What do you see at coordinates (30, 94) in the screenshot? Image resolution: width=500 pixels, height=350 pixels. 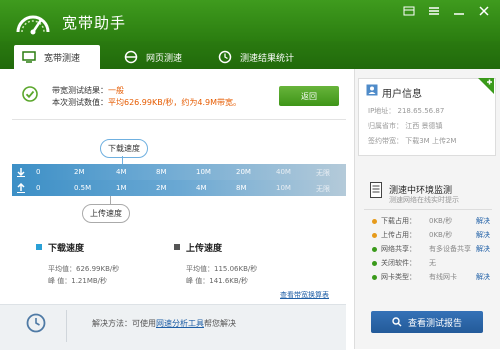 I see `check-icon` at bounding box center [30, 94].